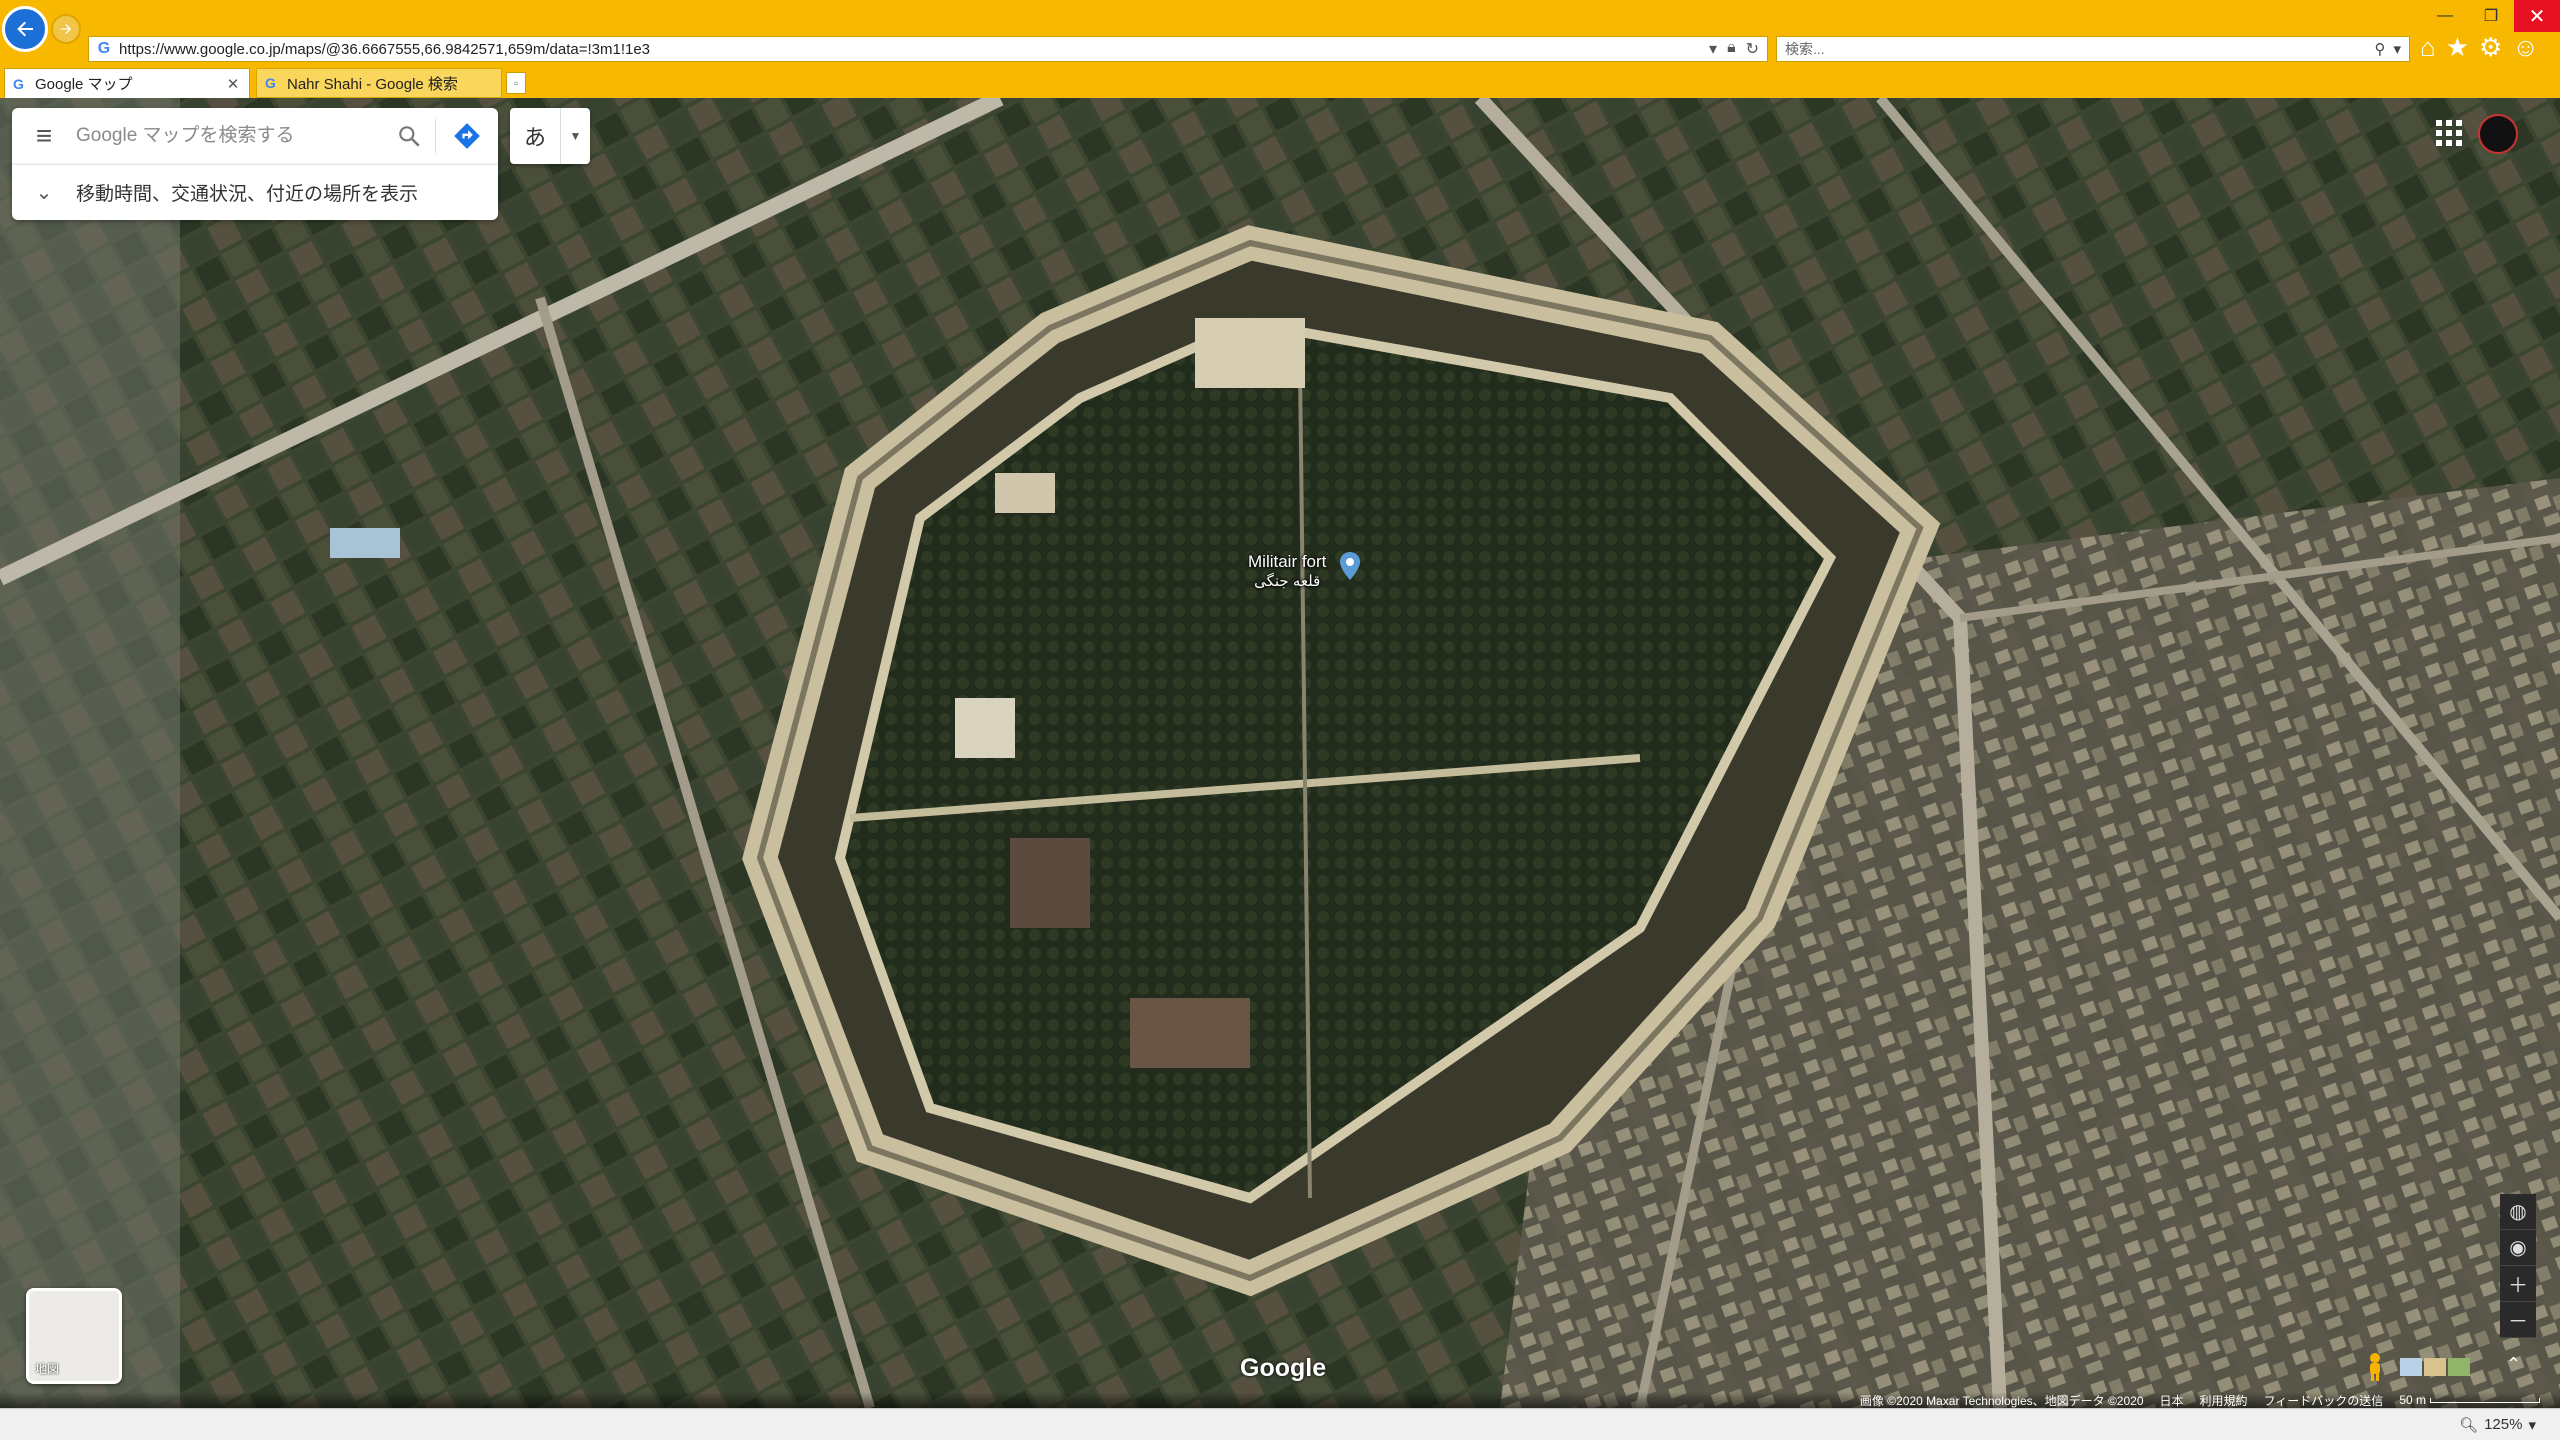 The image size is (2560, 1440). I want to click on globe-icon: ◍, so click(2518, 1212).